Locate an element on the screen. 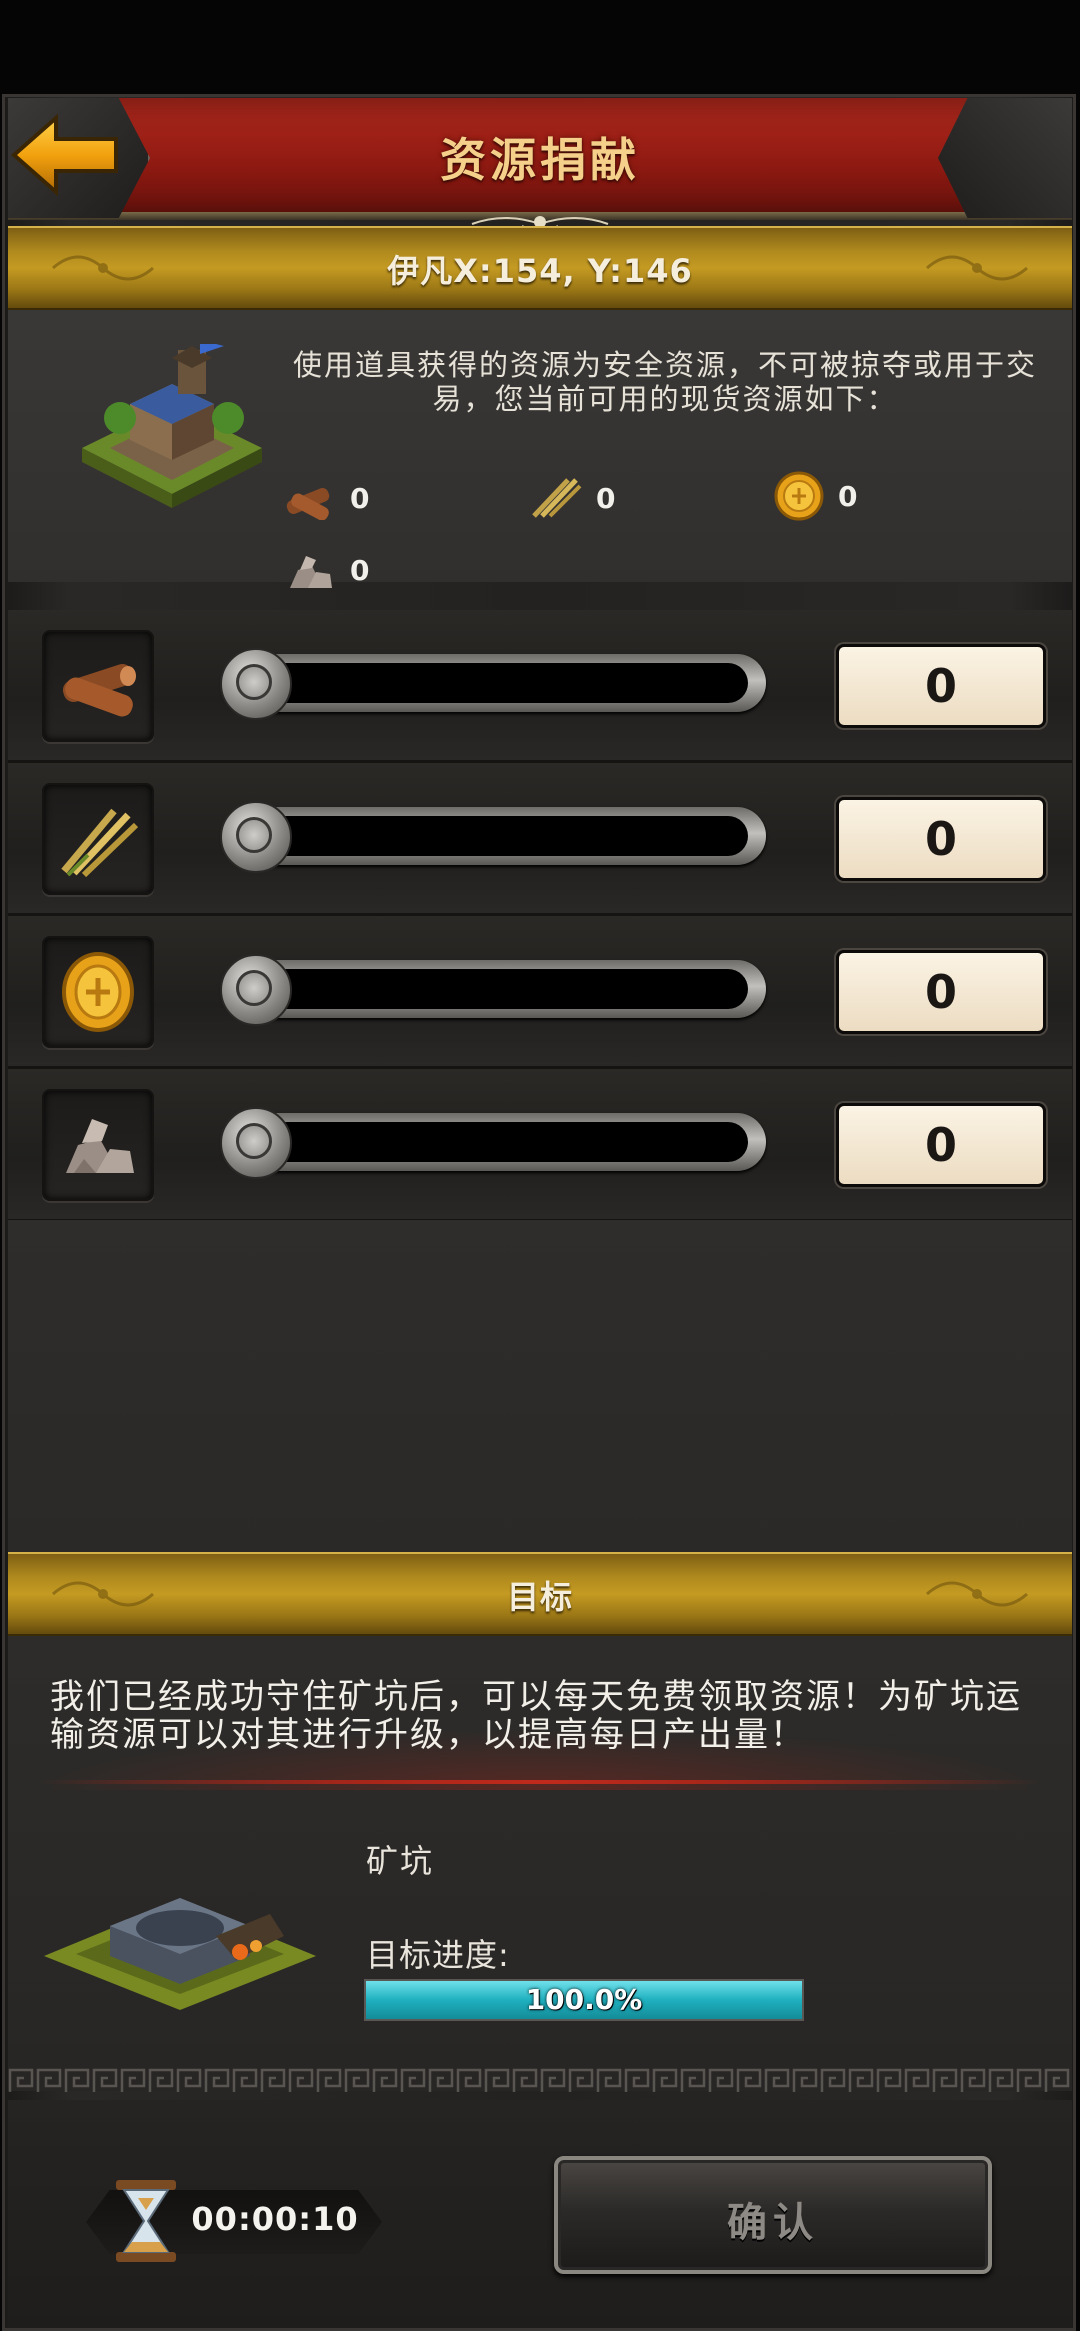 The width and height of the screenshot is (1080, 2331). gold-slider-handle is located at coordinates (256, 990).